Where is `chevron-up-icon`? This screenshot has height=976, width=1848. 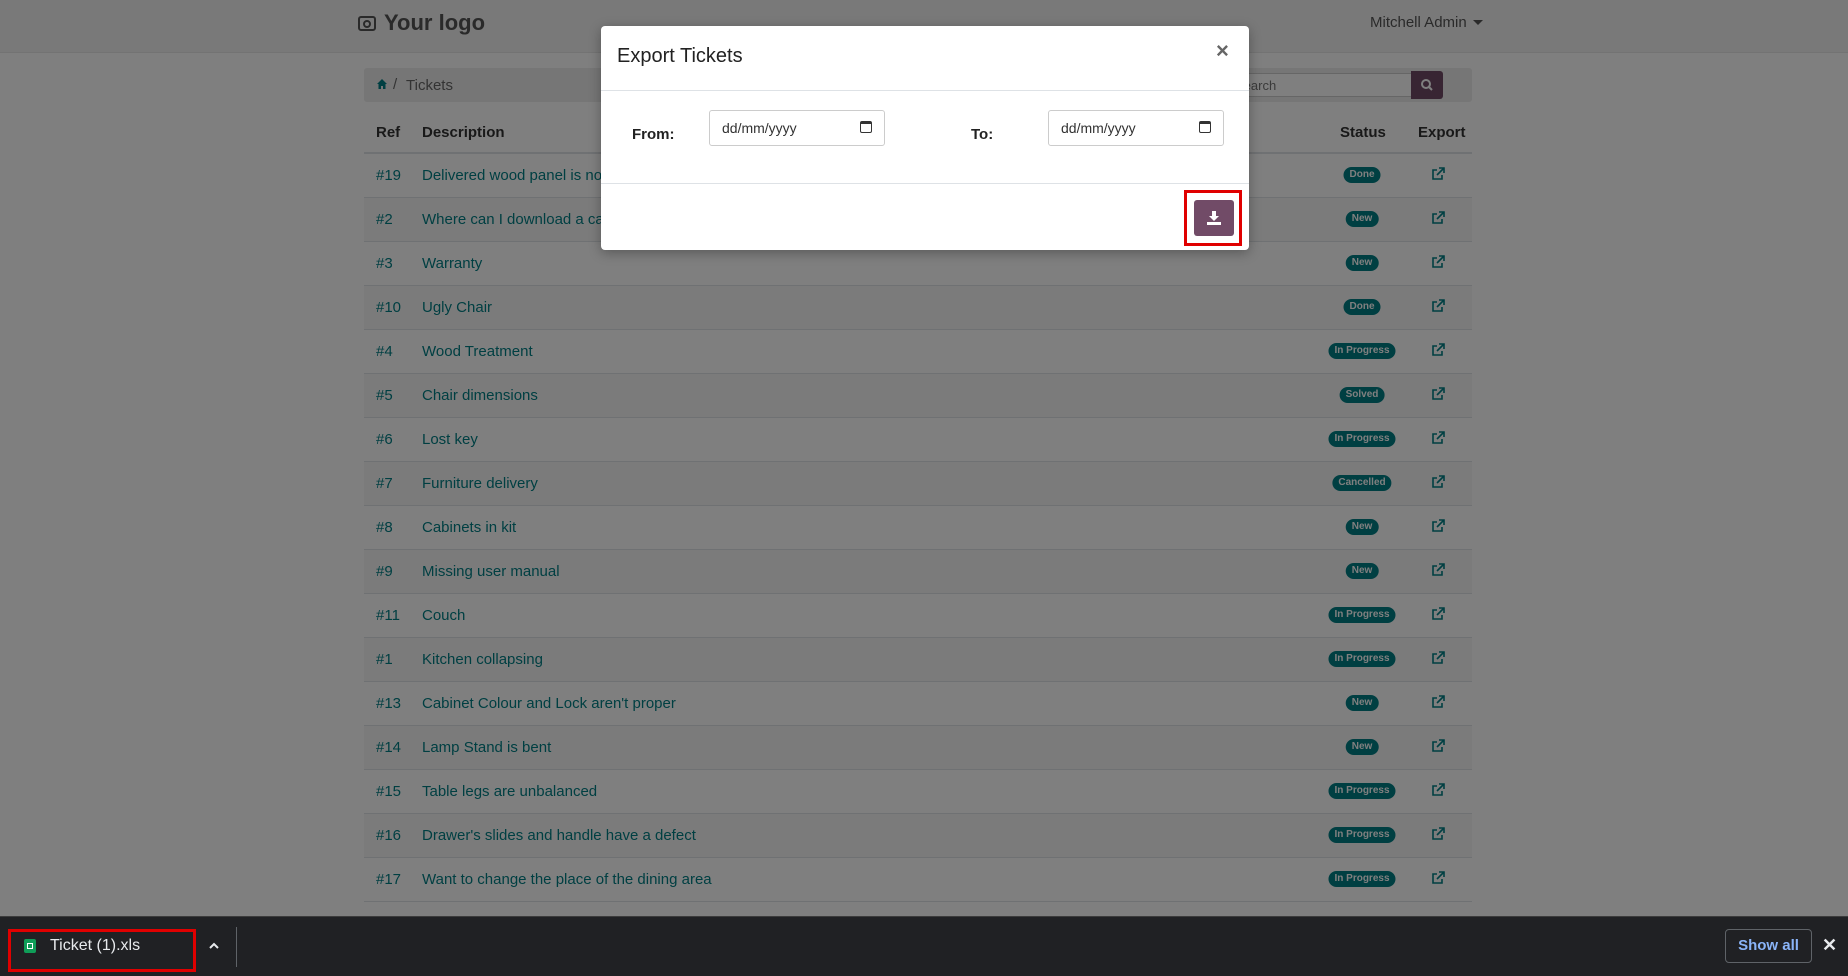 chevron-up-icon is located at coordinates (214, 946).